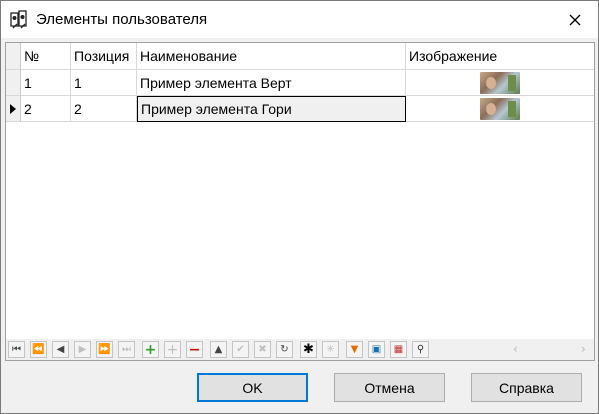  I want to click on cancel-icon: ✖, so click(262, 349).